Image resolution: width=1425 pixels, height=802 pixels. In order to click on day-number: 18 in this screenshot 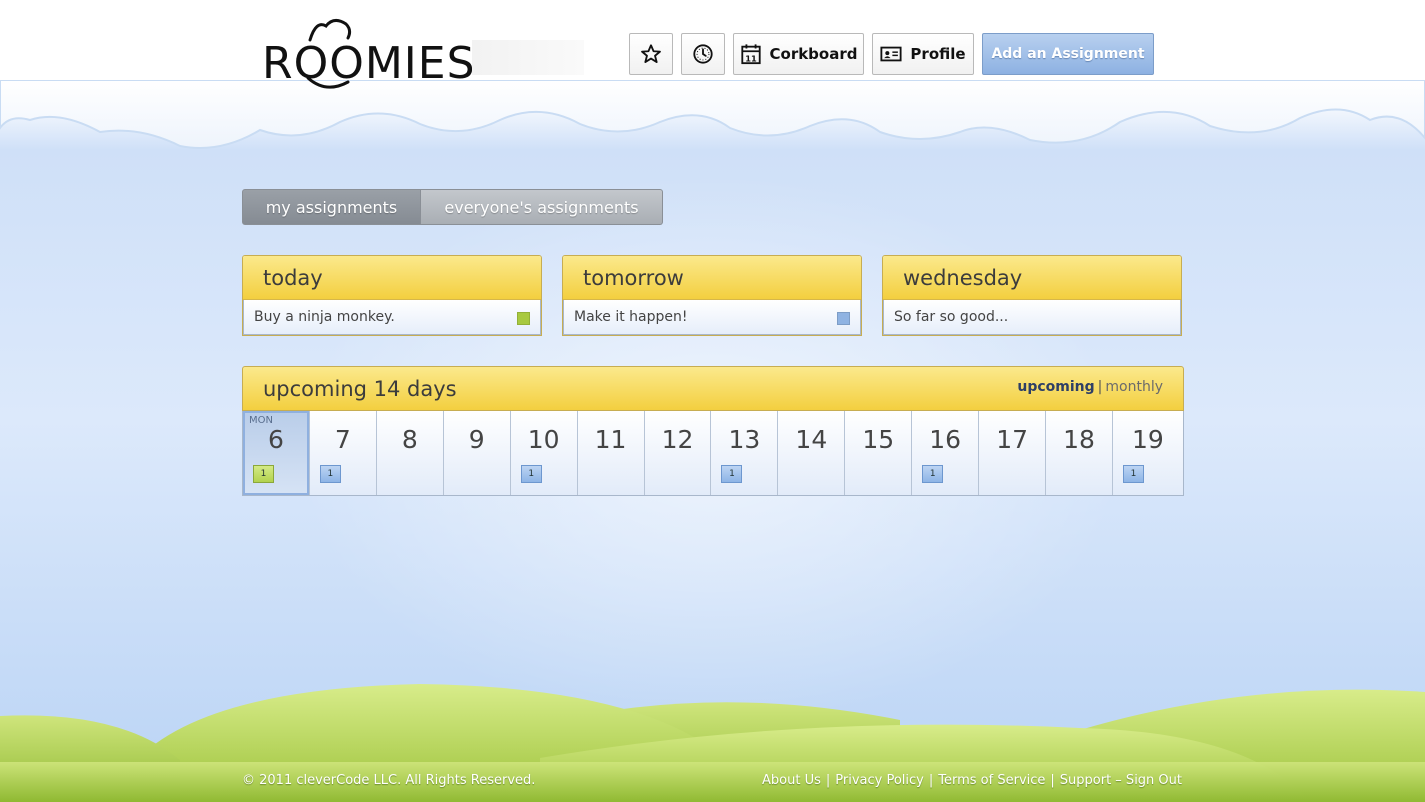, I will do `click(1079, 439)`.